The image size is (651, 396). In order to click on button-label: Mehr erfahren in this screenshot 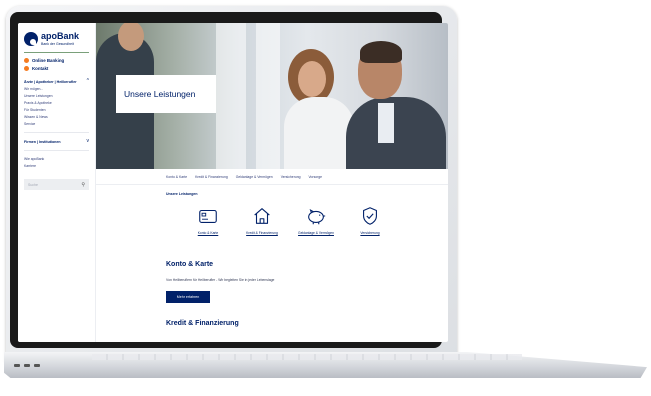, I will do `click(188, 297)`.